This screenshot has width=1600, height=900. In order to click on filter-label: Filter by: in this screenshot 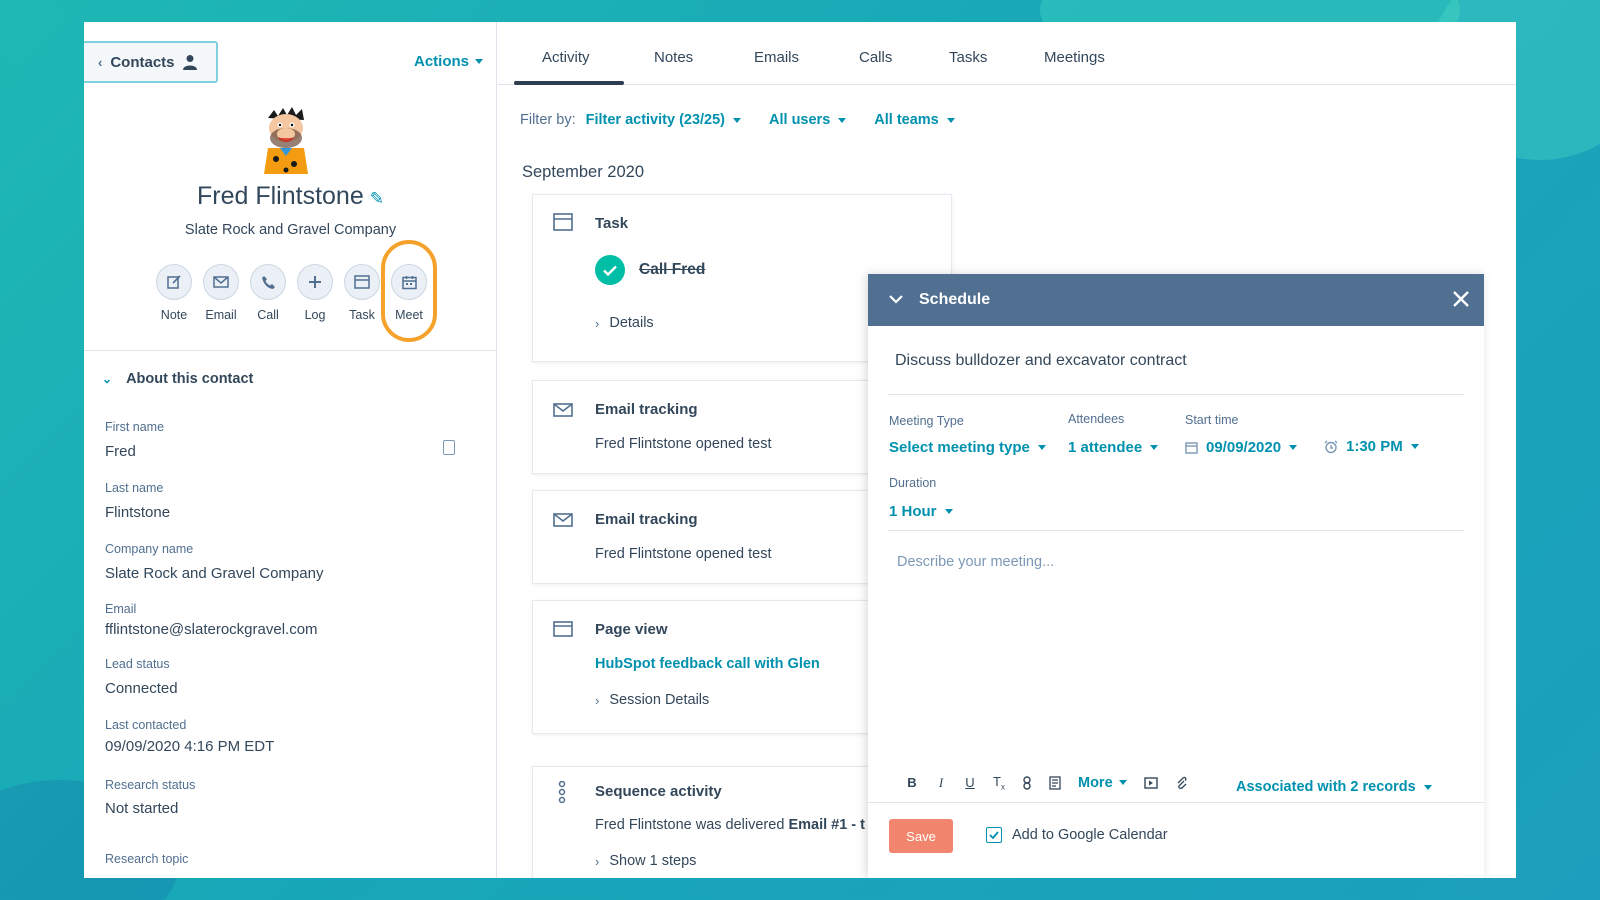, I will do `click(548, 120)`.